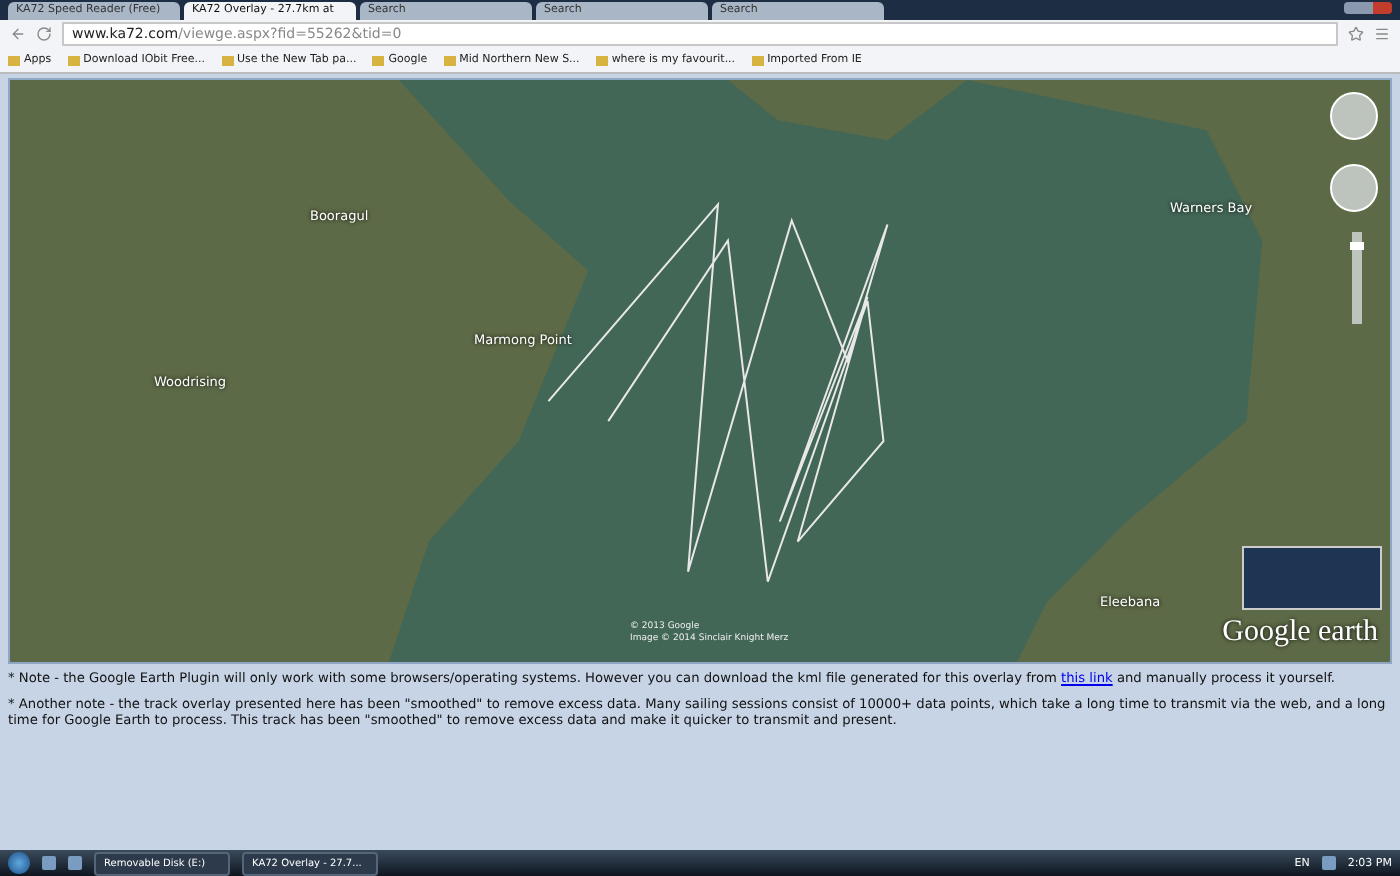  What do you see at coordinates (19, 863) in the screenshot?
I see `start-button` at bounding box center [19, 863].